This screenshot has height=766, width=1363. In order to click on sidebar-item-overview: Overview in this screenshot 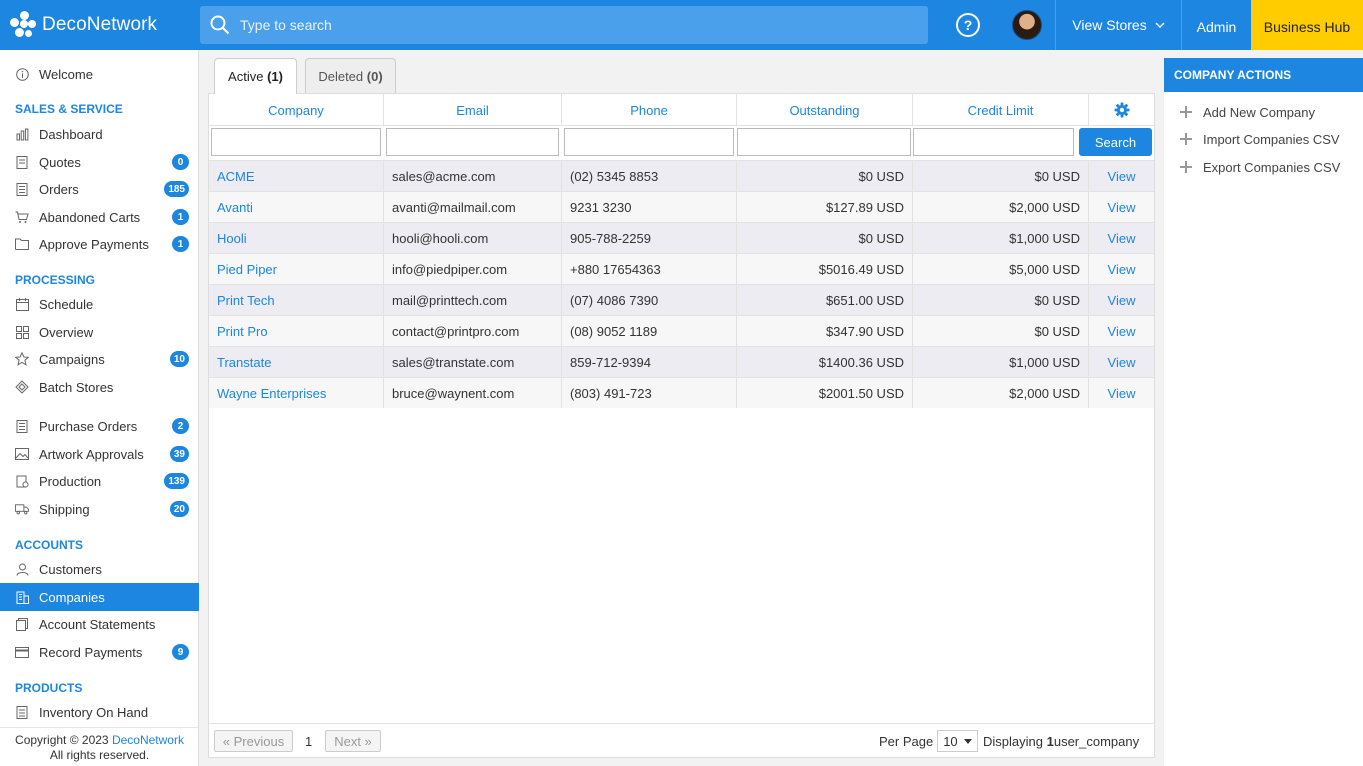, I will do `click(99, 332)`.